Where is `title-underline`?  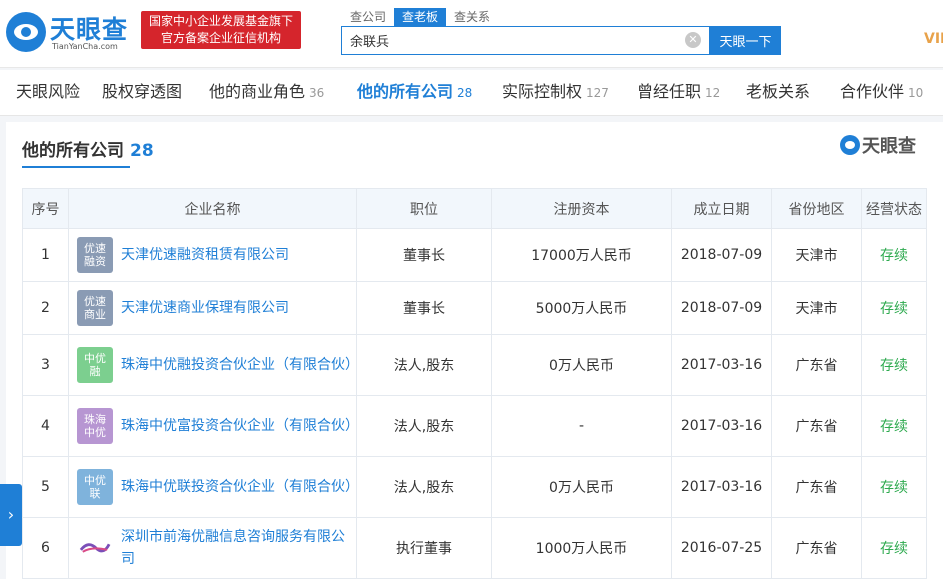 title-underline is located at coordinates (76, 167).